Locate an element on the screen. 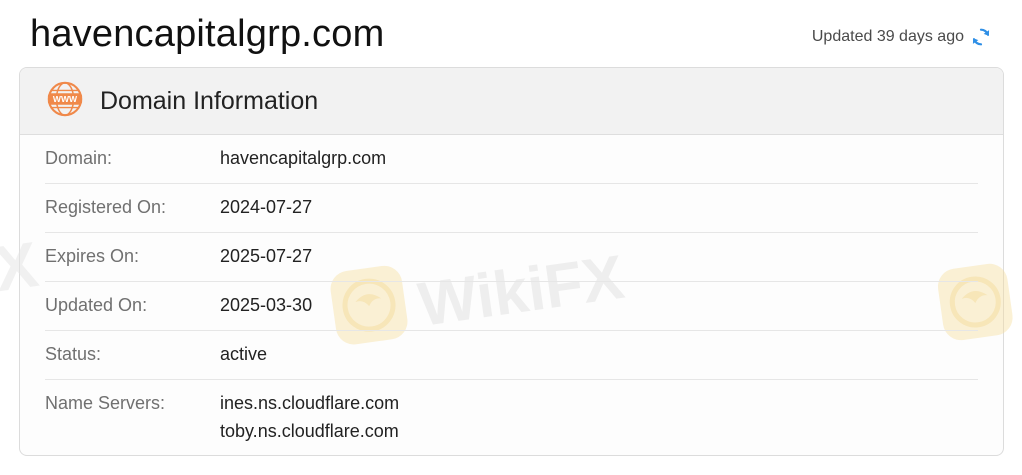  domain-value: havencapitalgrp.com is located at coordinates (303, 158).